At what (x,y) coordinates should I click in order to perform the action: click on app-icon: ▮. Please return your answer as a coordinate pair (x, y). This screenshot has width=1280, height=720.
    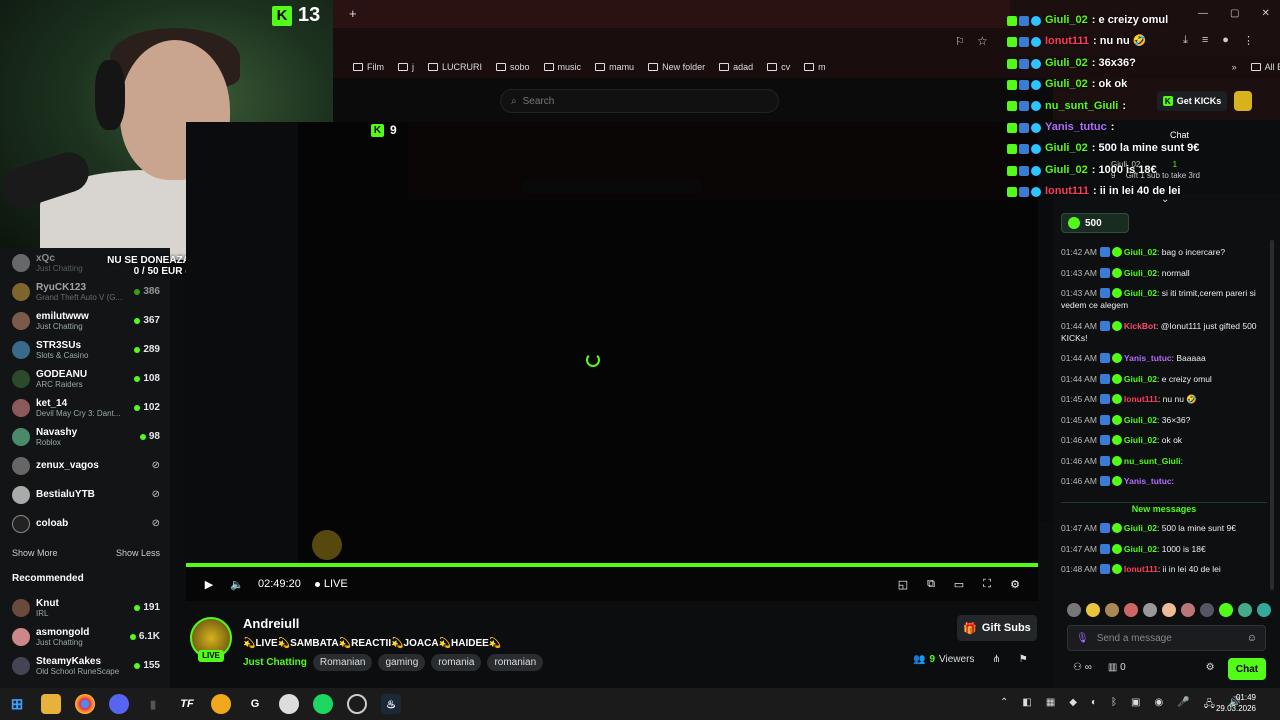
    Looking at the image, I should click on (153, 704).